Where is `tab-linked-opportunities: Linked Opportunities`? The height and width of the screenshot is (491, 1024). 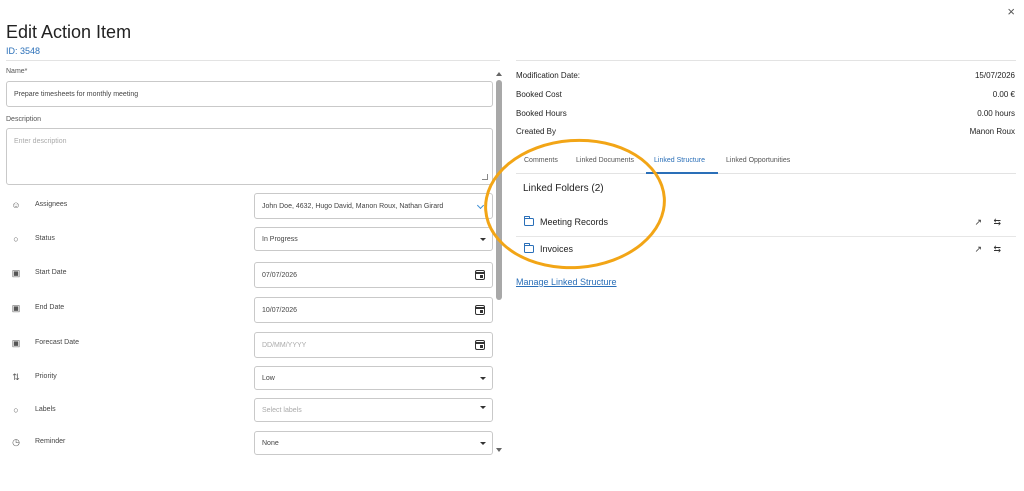
tab-linked-opportunities: Linked Opportunities is located at coordinates (758, 160).